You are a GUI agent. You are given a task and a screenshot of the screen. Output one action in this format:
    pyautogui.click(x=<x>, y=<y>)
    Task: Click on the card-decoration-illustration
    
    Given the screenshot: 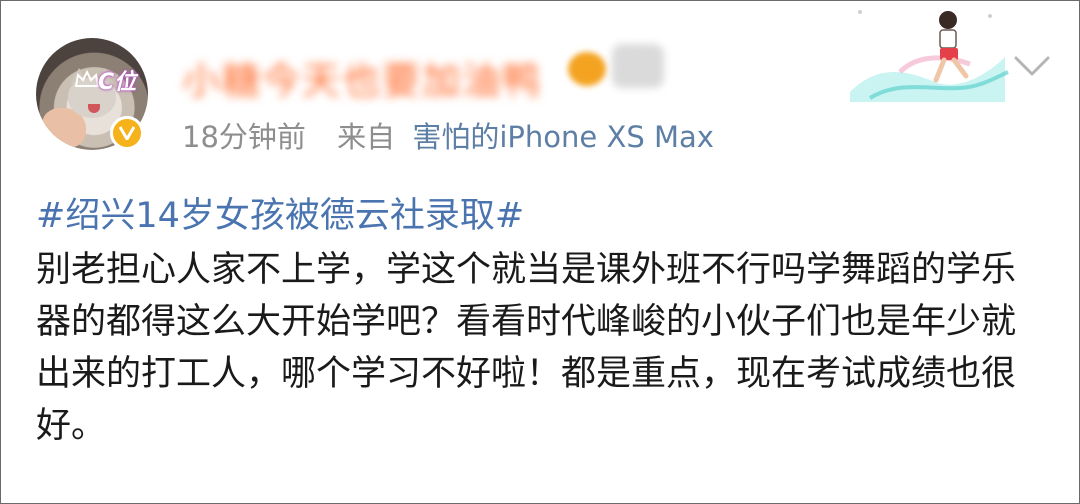 What is the action you would take?
    pyautogui.click(x=929, y=56)
    